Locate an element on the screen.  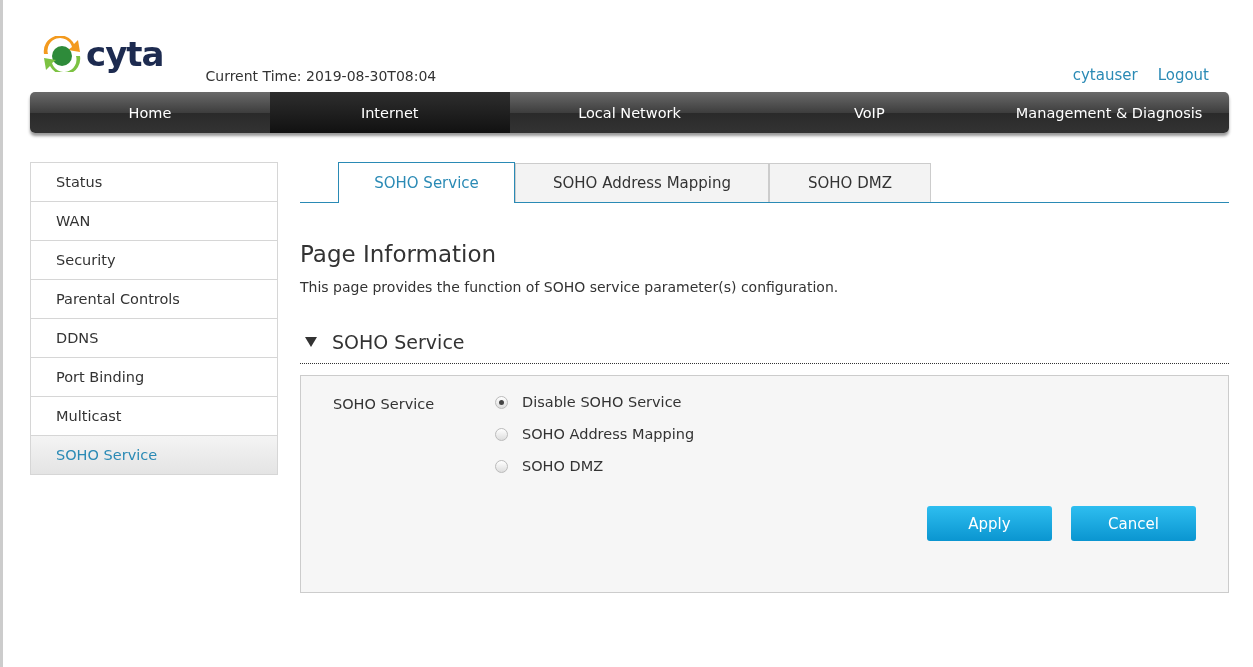
sidebar-item: Parental Controls is located at coordinates (154, 298).